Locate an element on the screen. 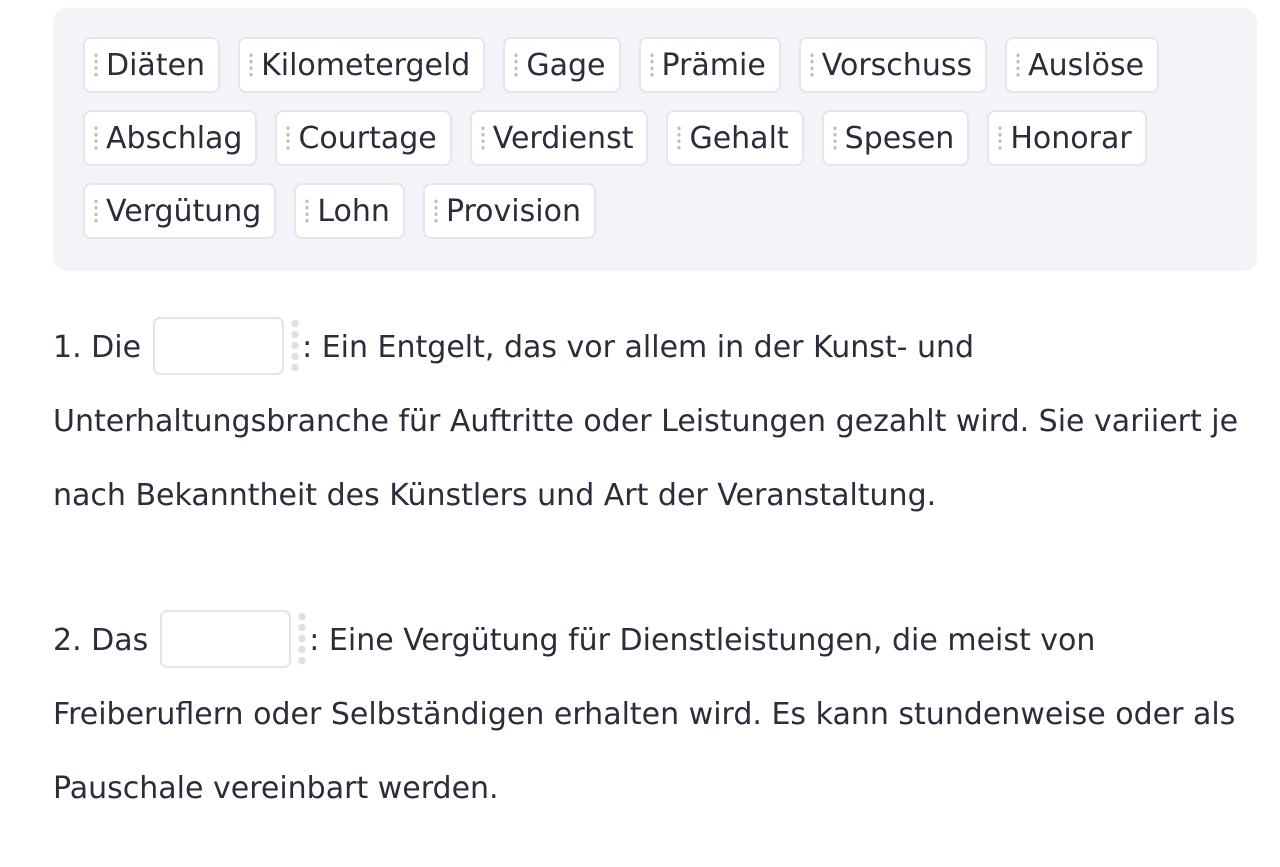 The height and width of the screenshot is (867, 1280). word-chip-verguetung: Vergütung is located at coordinates (180, 211).